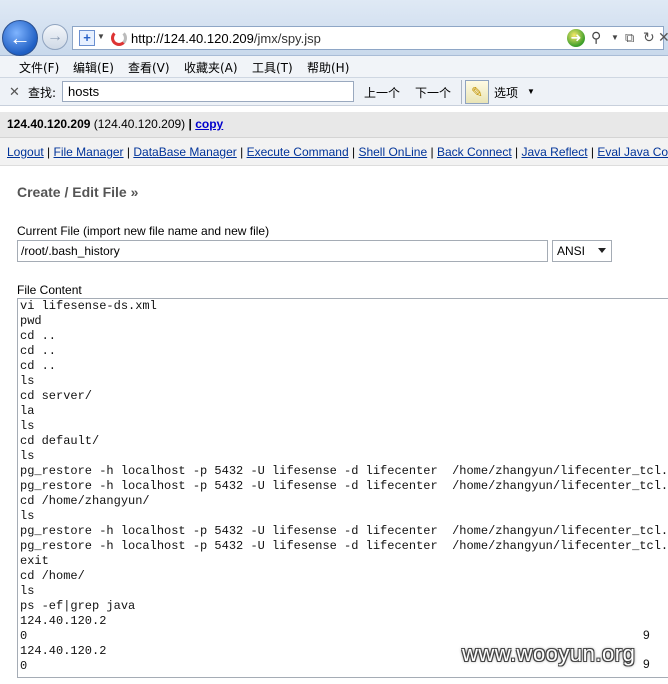 The width and height of the screenshot is (668, 684). Describe the element at coordinates (506, 92) in the screenshot. I see `find-options-button: 选项` at that location.